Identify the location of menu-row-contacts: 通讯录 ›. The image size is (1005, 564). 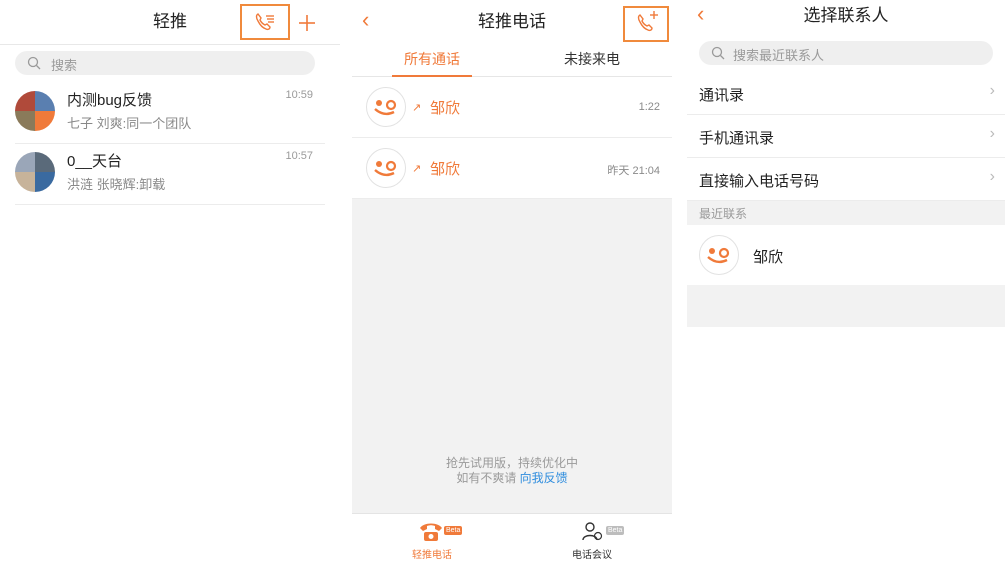
(846, 93).